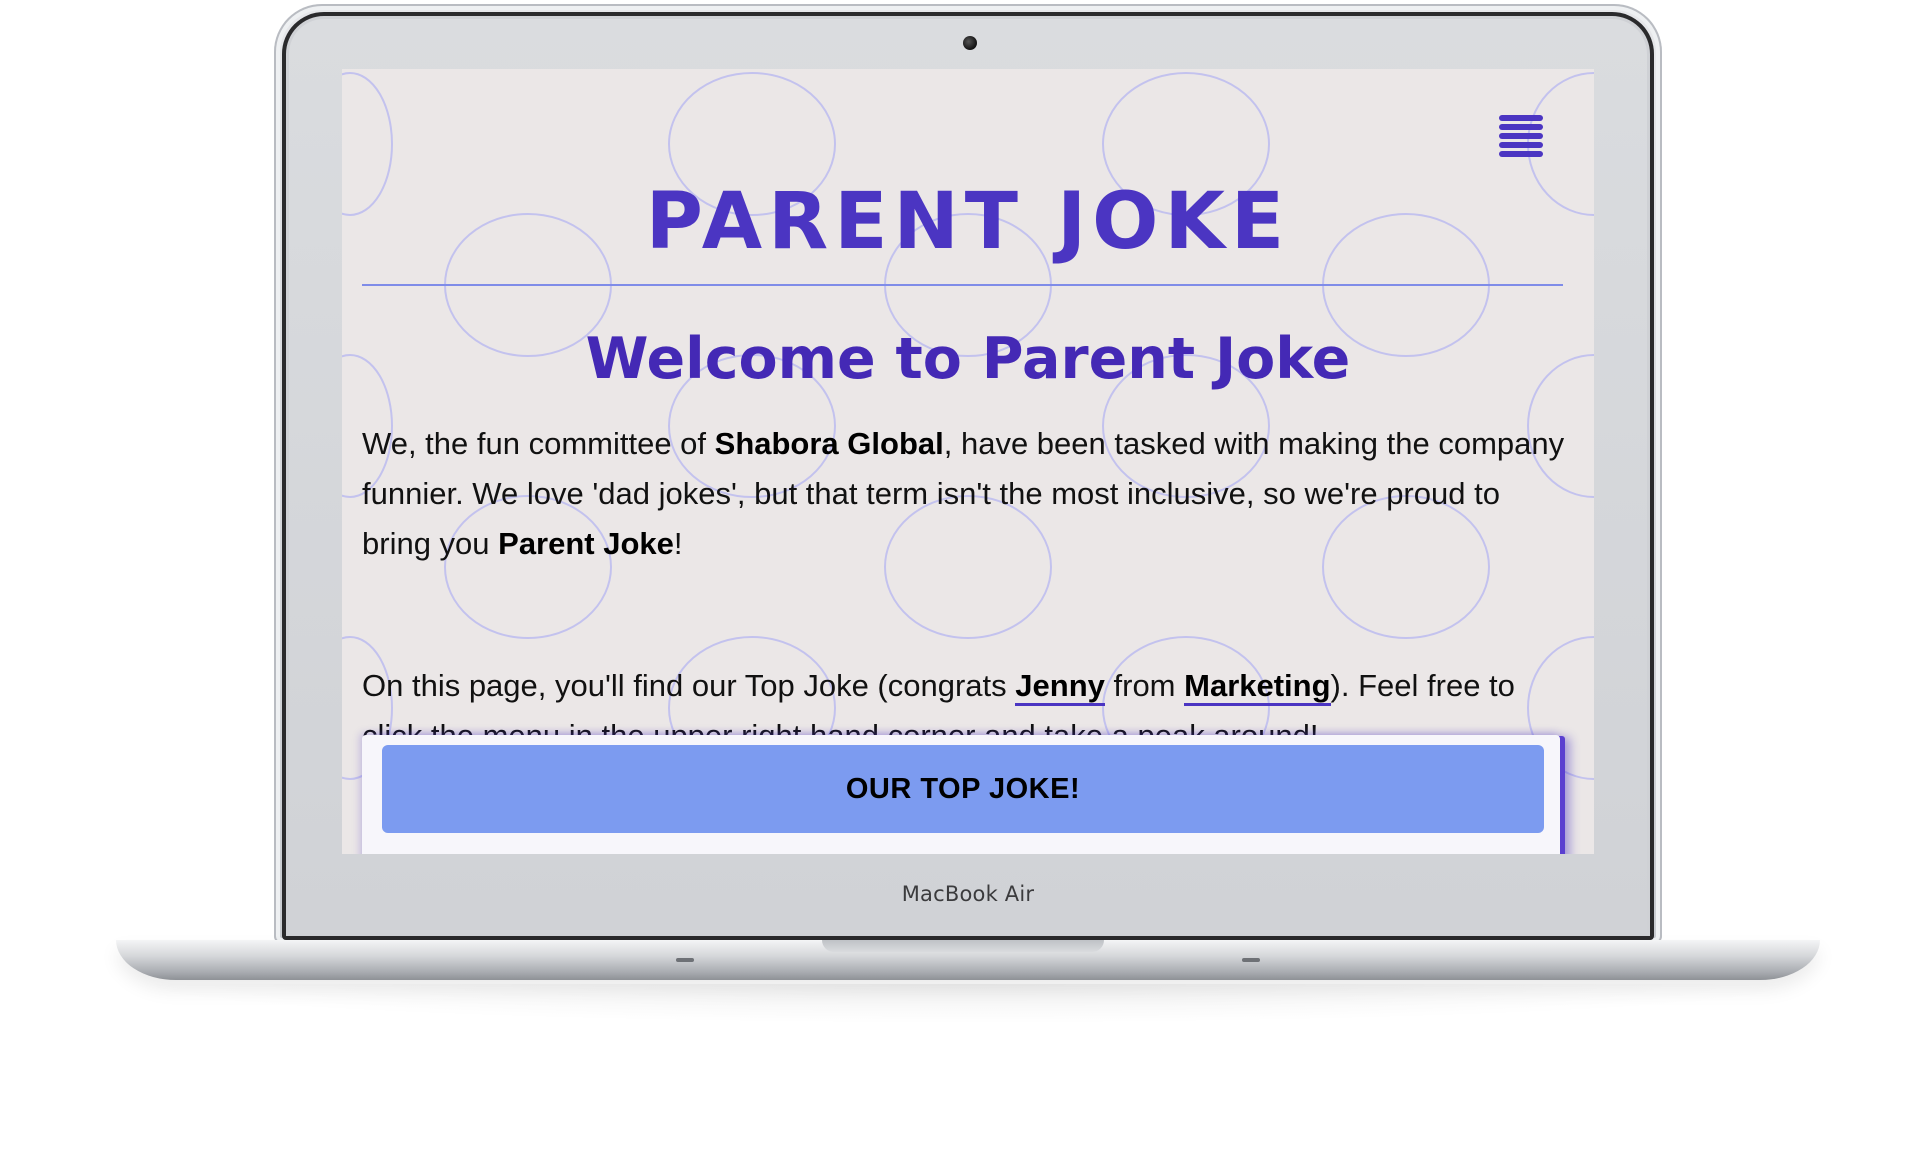 The width and height of the screenshot is (1920, 1155). Describe the element at coordinates (586, 543) in the screenshot. I see `brand-name: Parent Joke` at that location.